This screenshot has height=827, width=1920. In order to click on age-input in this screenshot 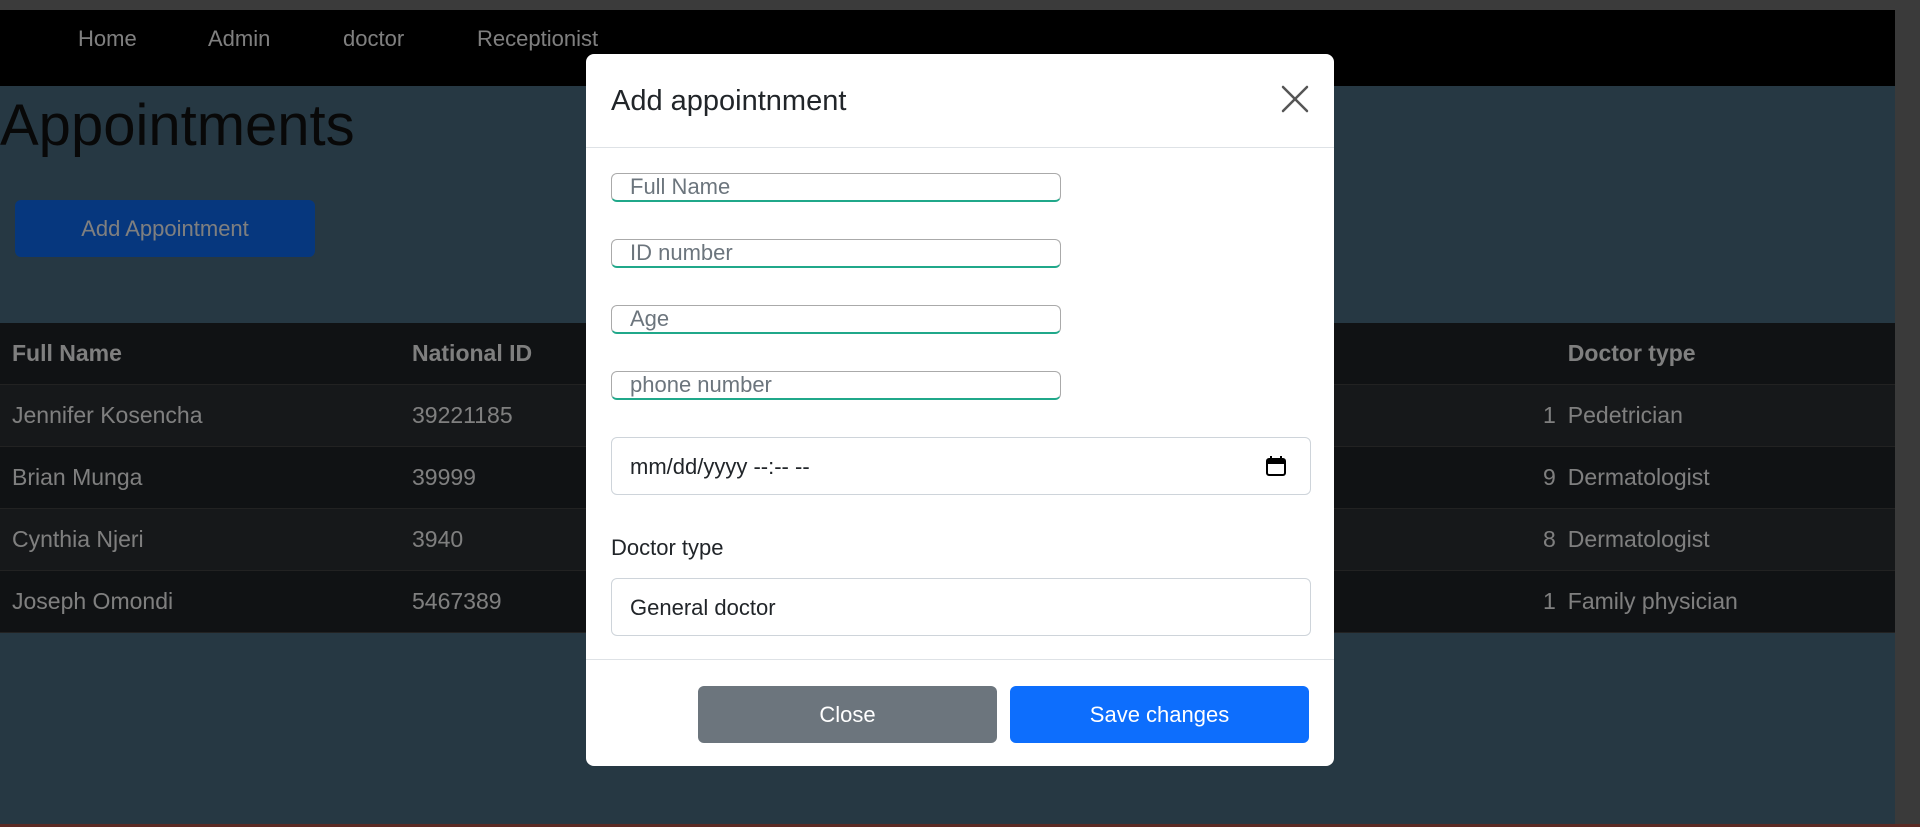, I will do `click(836, 319)`.